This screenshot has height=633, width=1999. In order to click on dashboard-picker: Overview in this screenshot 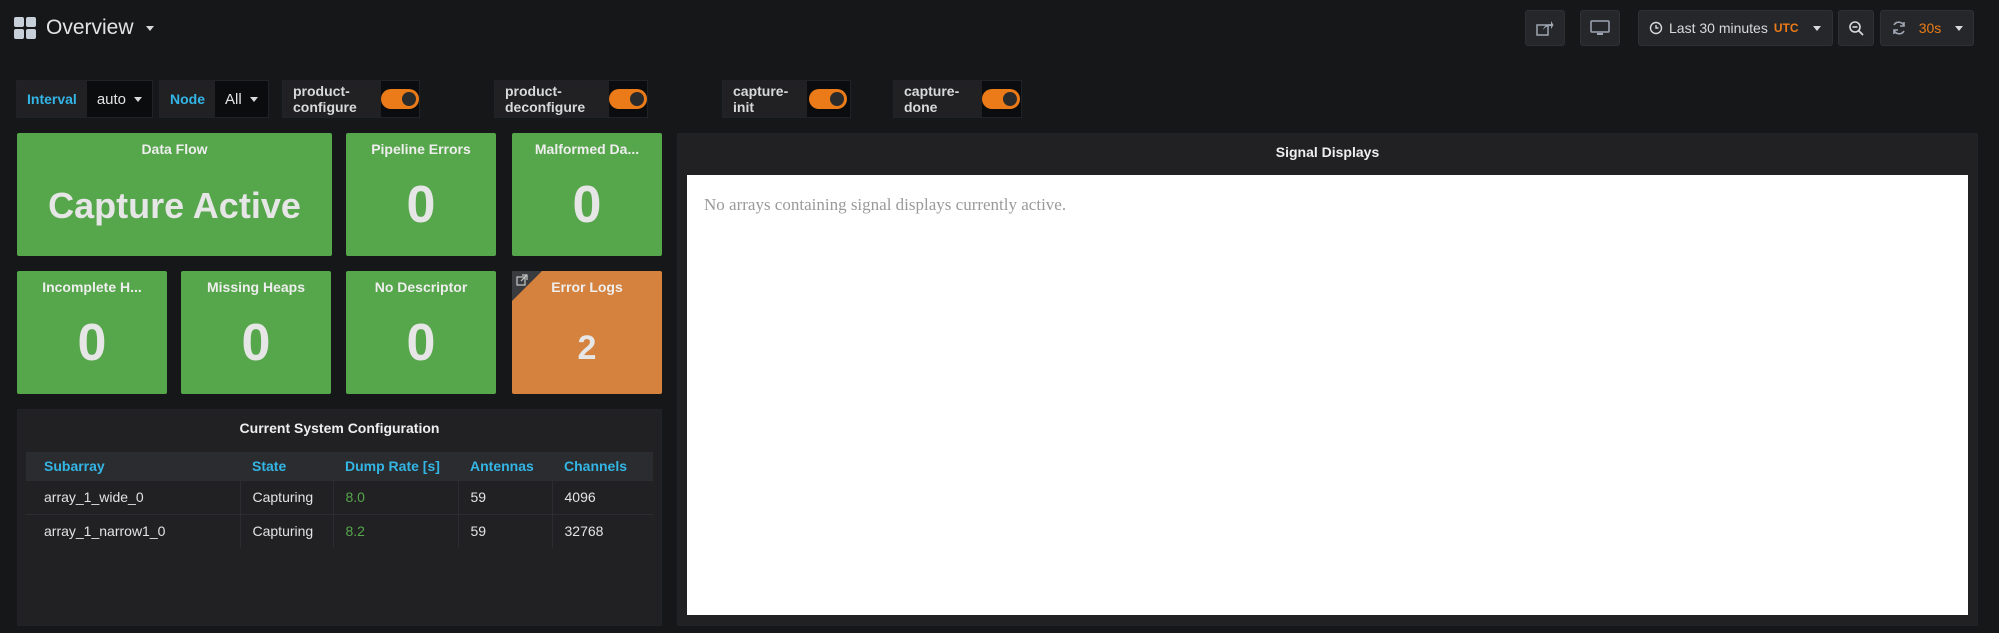, I will do `click(84, 28)`.